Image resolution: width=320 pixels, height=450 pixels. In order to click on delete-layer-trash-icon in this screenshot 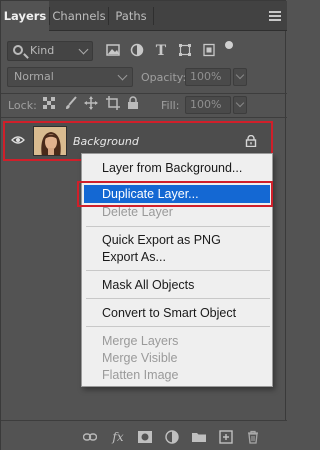, I will do `click(253, 437)`.